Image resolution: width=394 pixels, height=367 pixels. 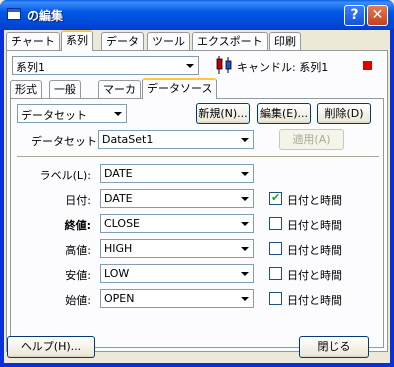 What do you see at coordinates (283, 67) in the screenshot?
I see `series-info-label: キャンドル: 系列1` at bounding box center [283, 67].